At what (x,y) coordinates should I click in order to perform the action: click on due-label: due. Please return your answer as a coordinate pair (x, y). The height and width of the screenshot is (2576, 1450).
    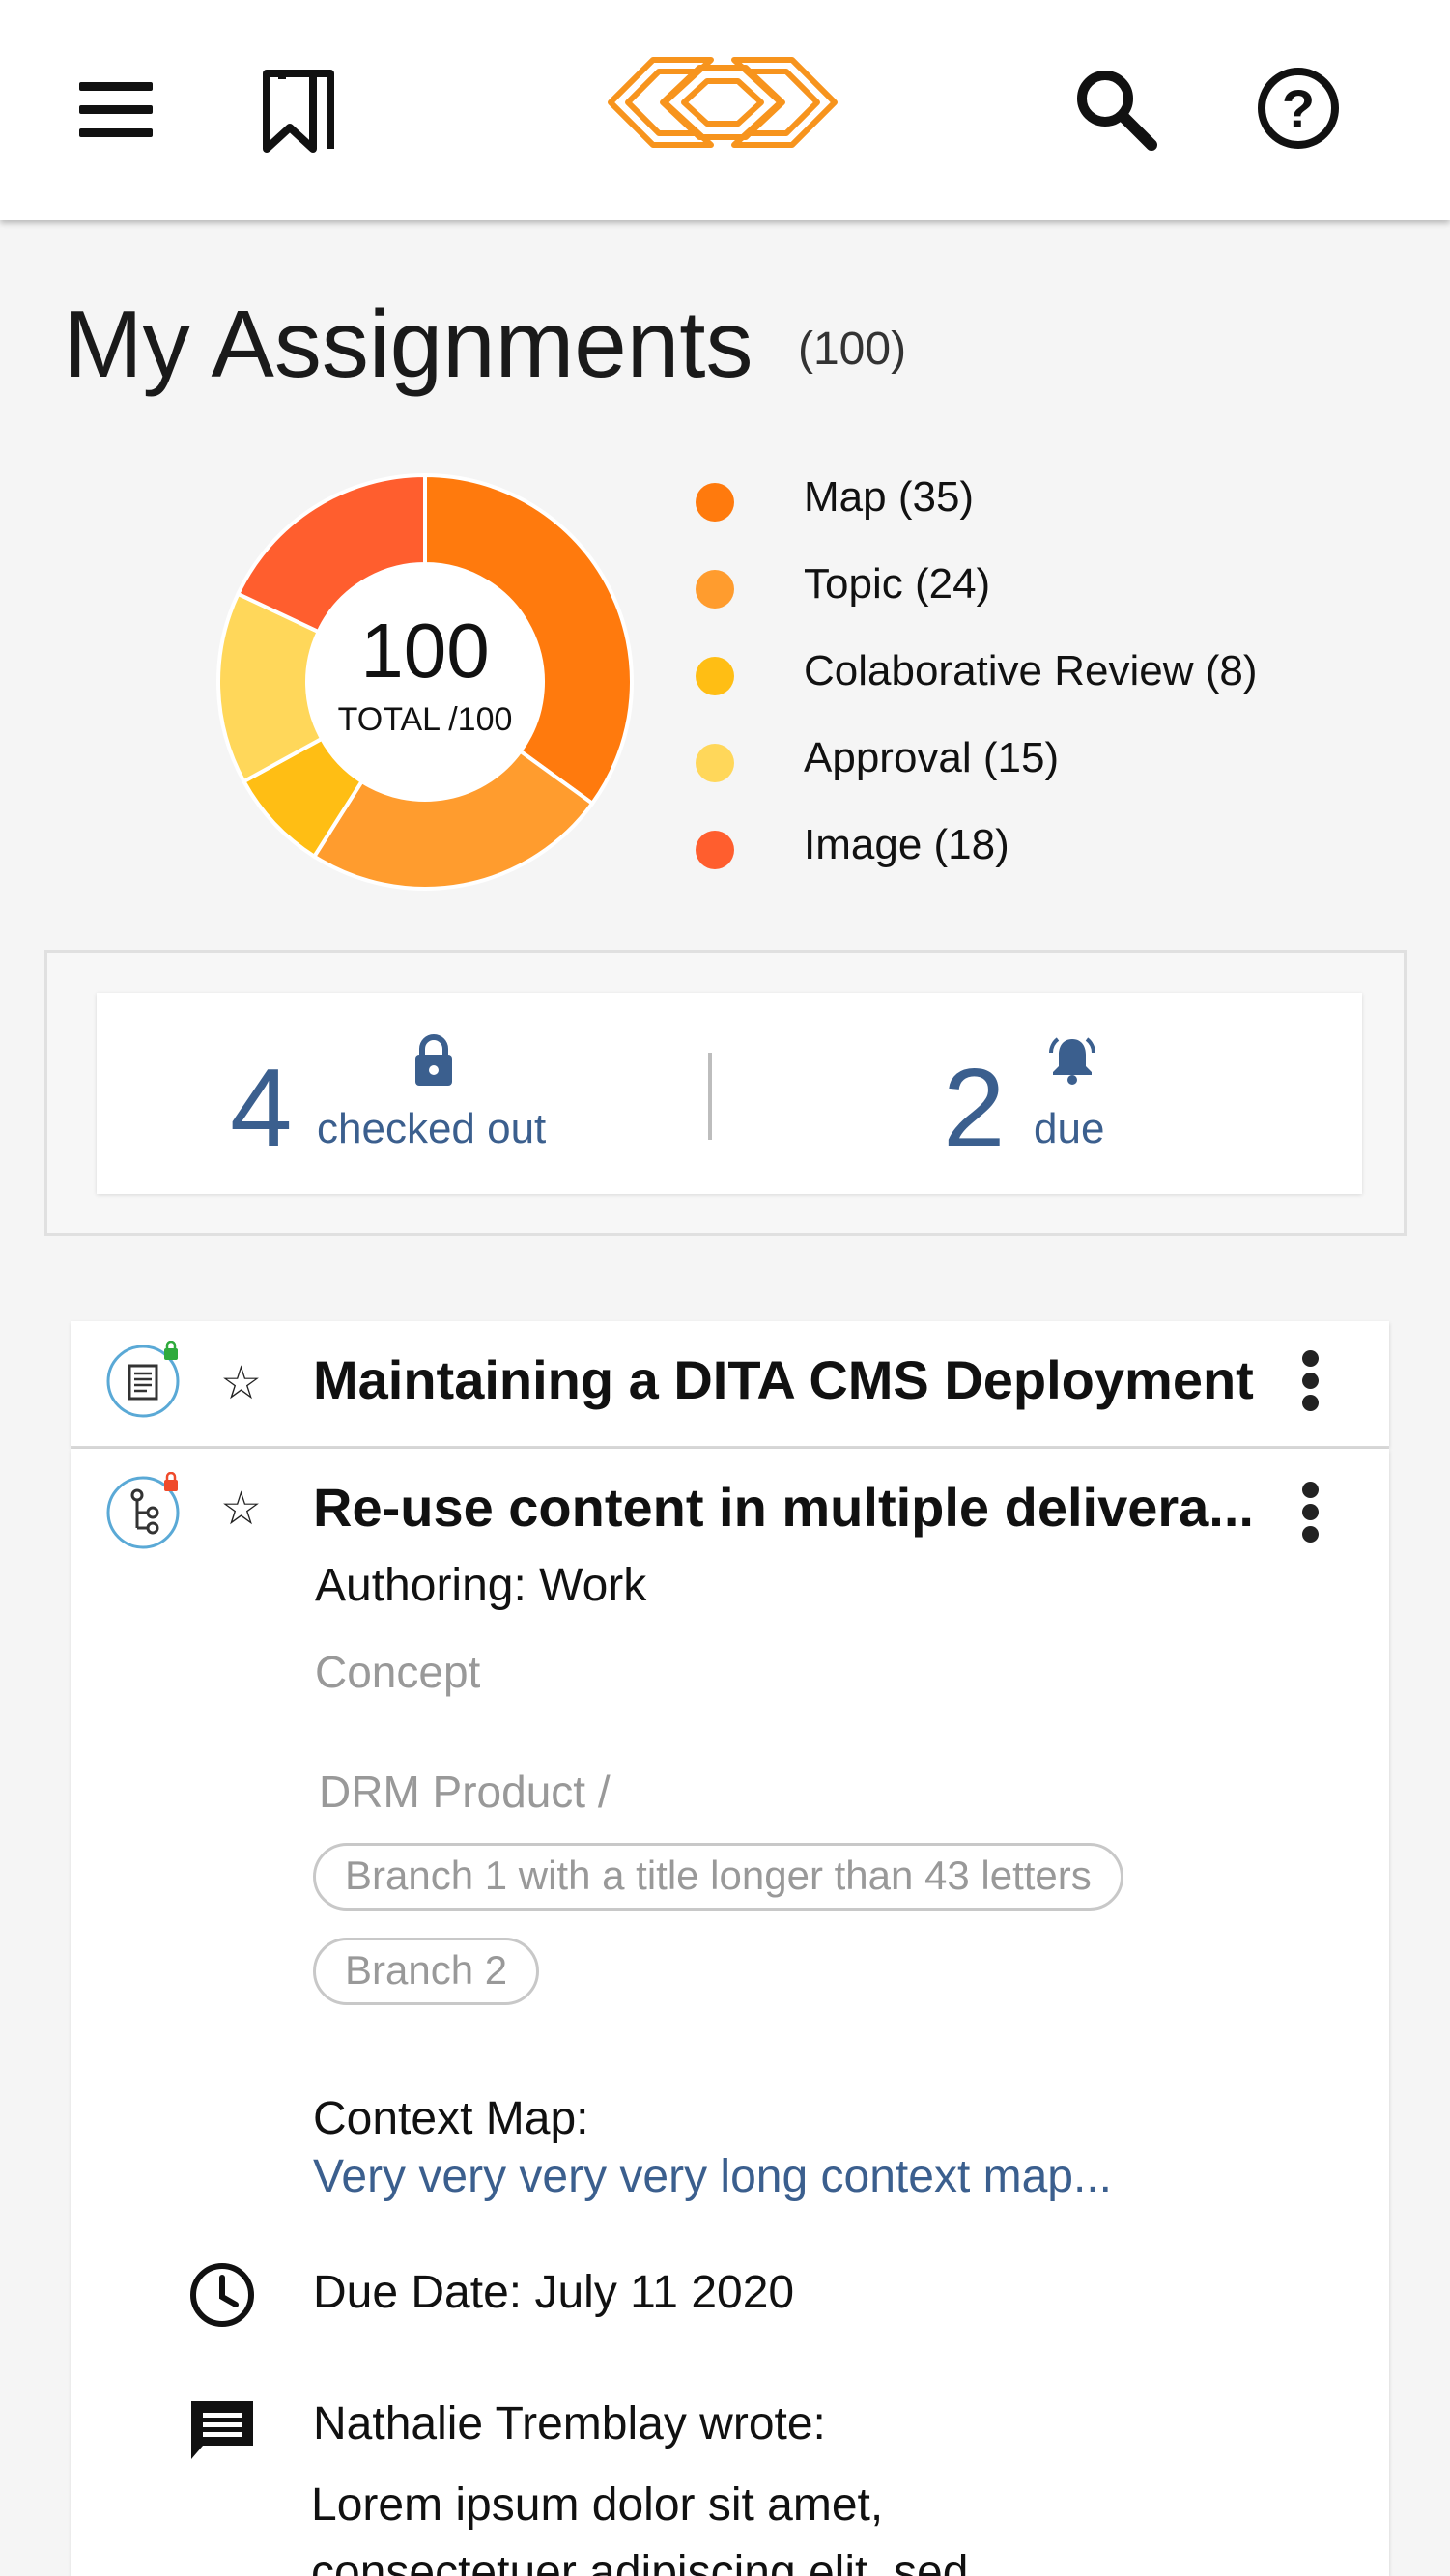
    Looking at the image, I should click on (1069, 1129).